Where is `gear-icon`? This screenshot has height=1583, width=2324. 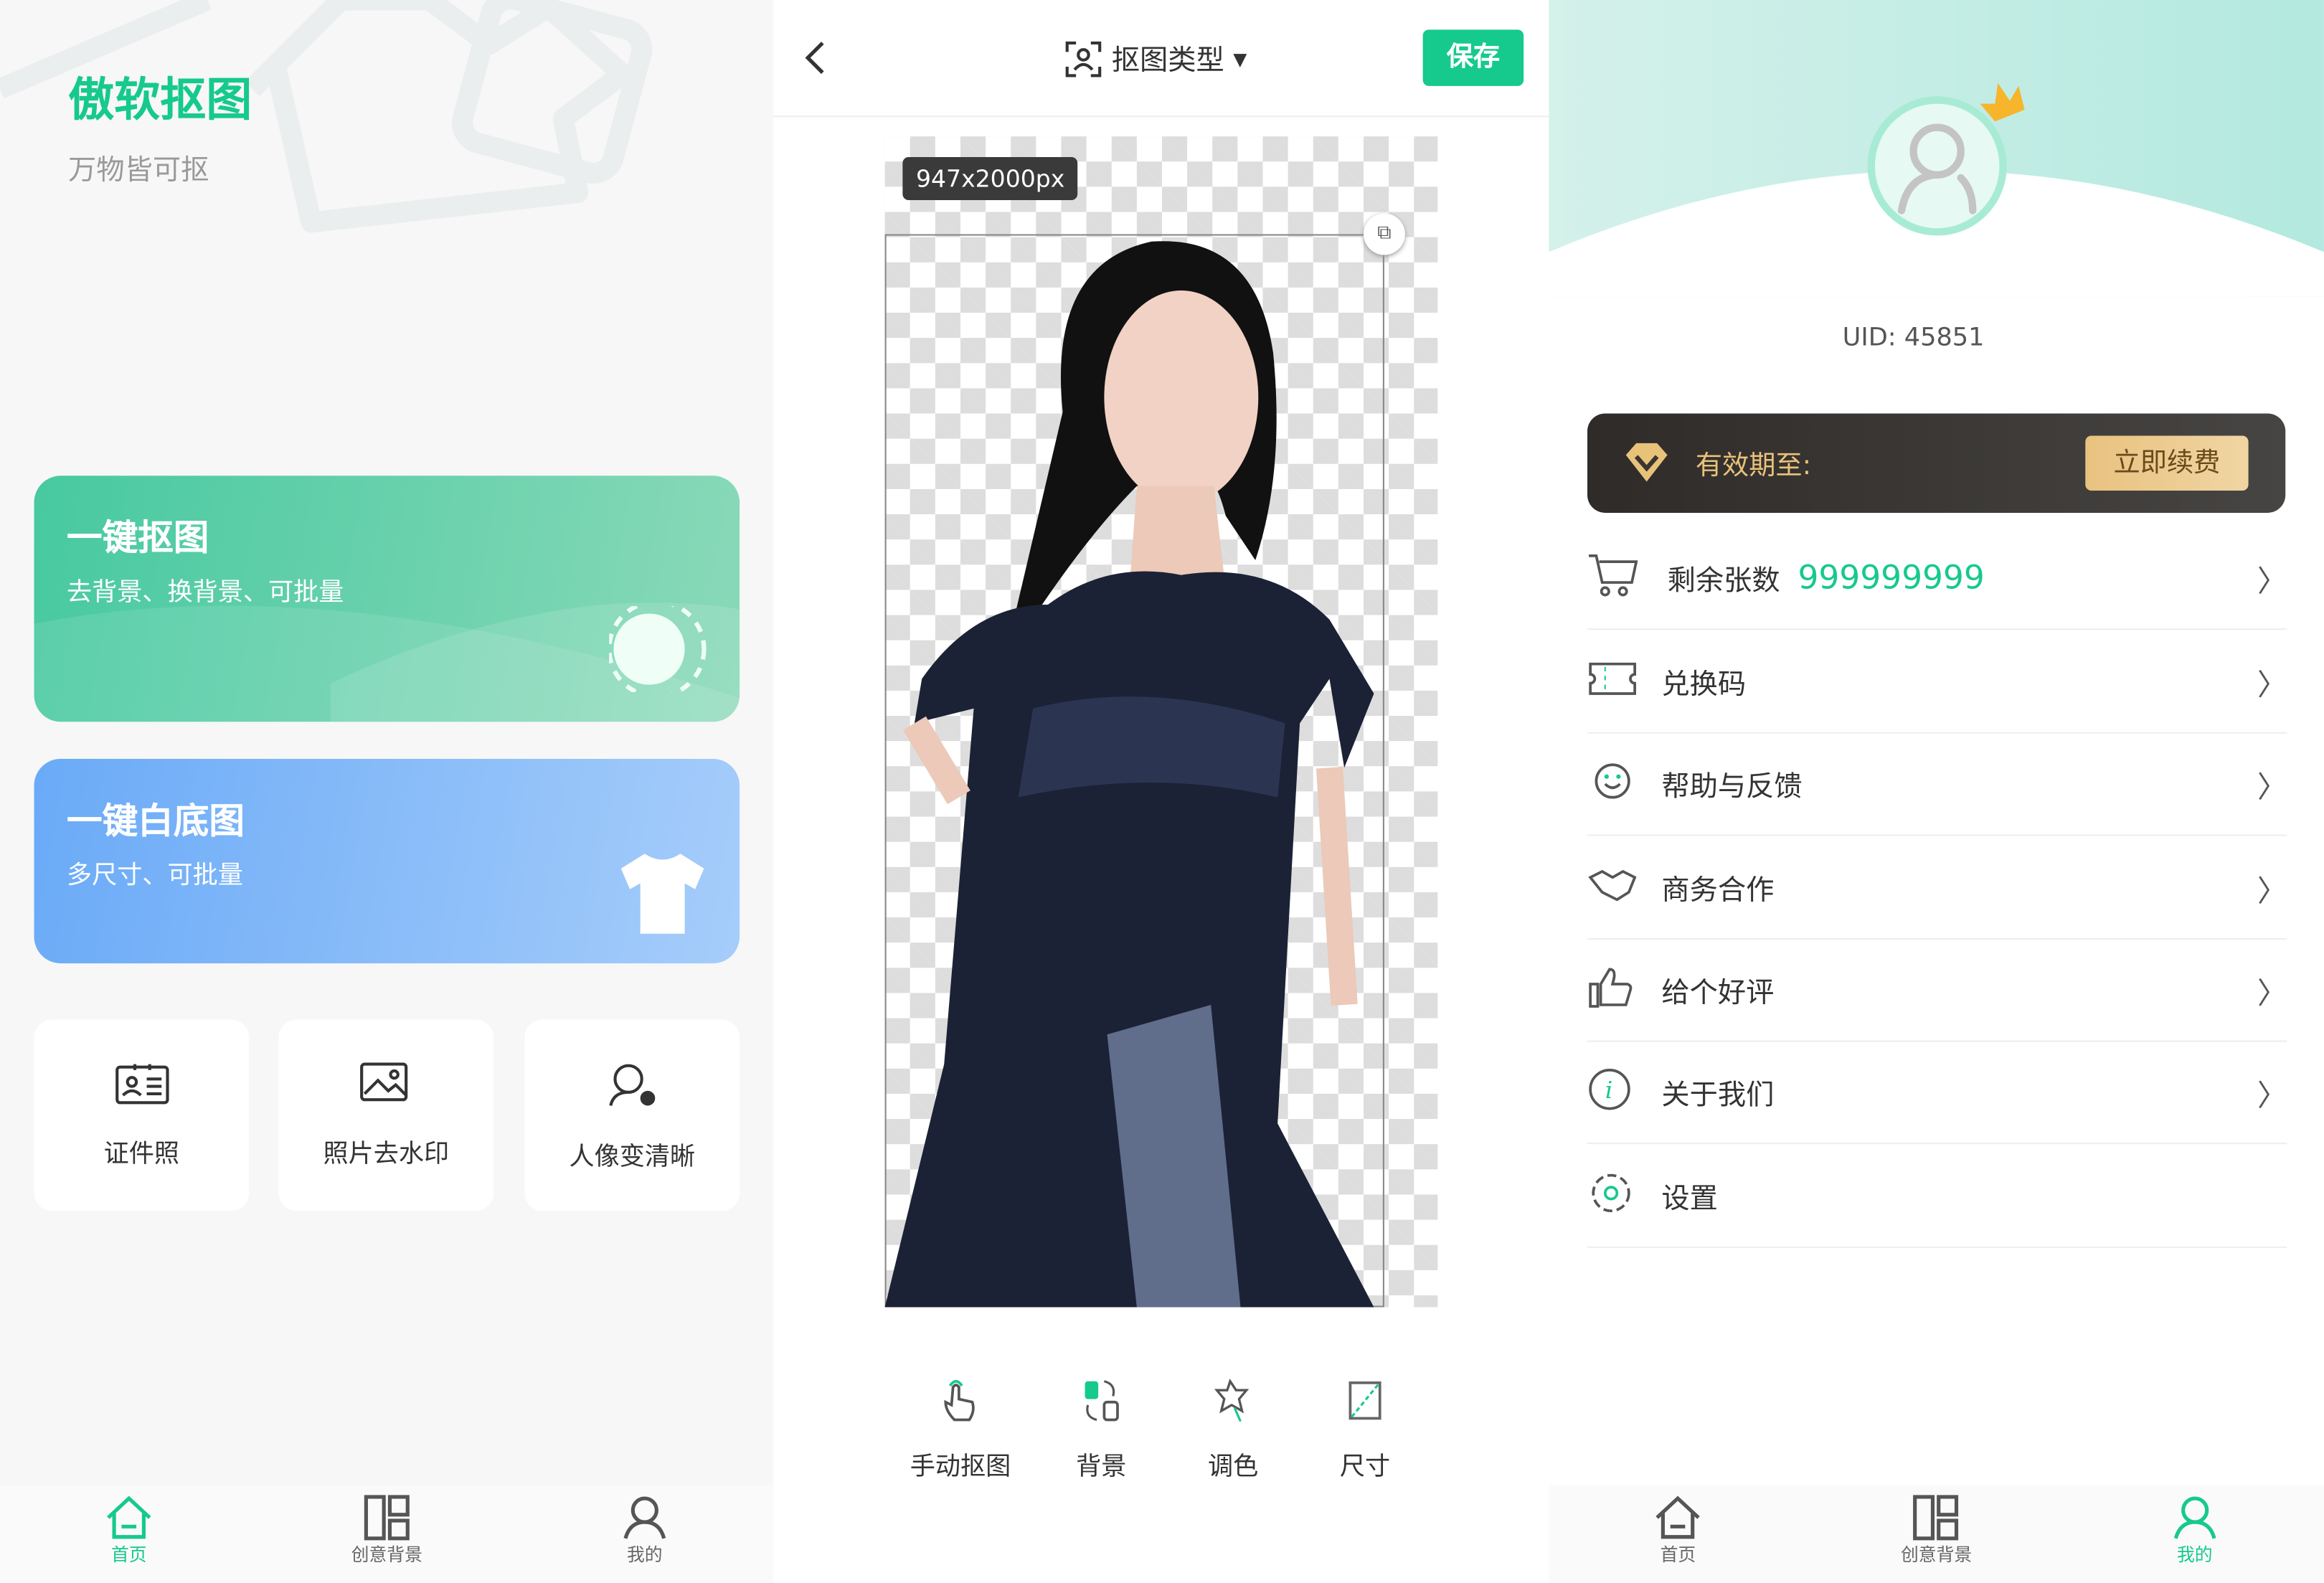
gear-icon is located at coordinates (1624, 1195).